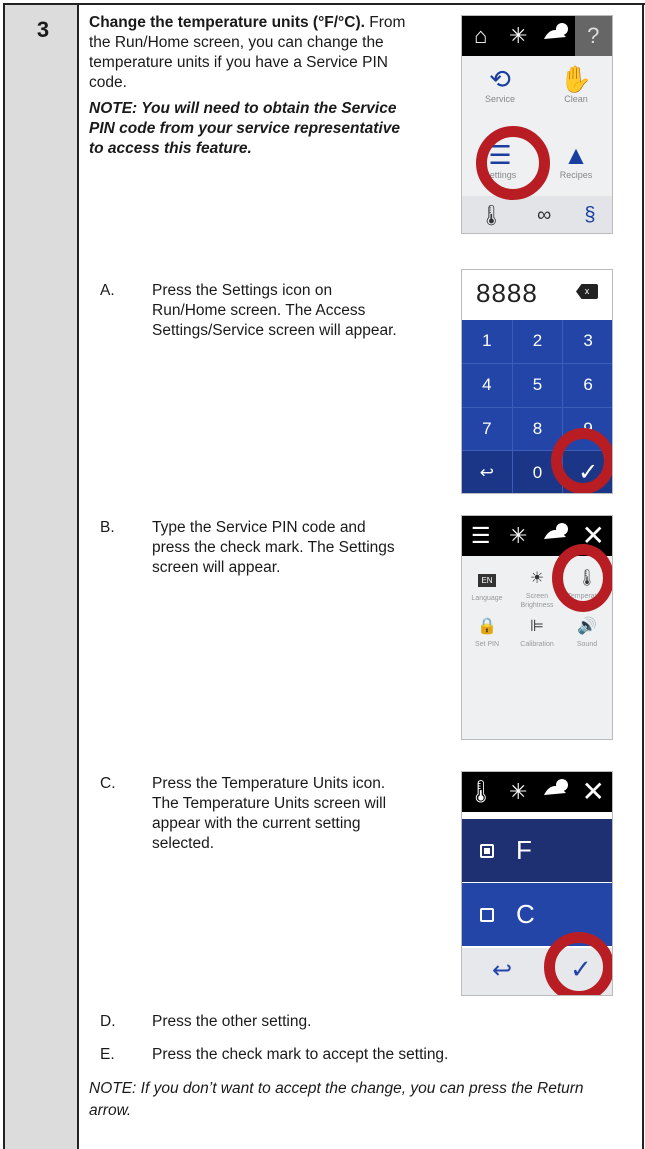 The image size is (645, 1149). I want to click on substep-letter: B., so click(107, 527).